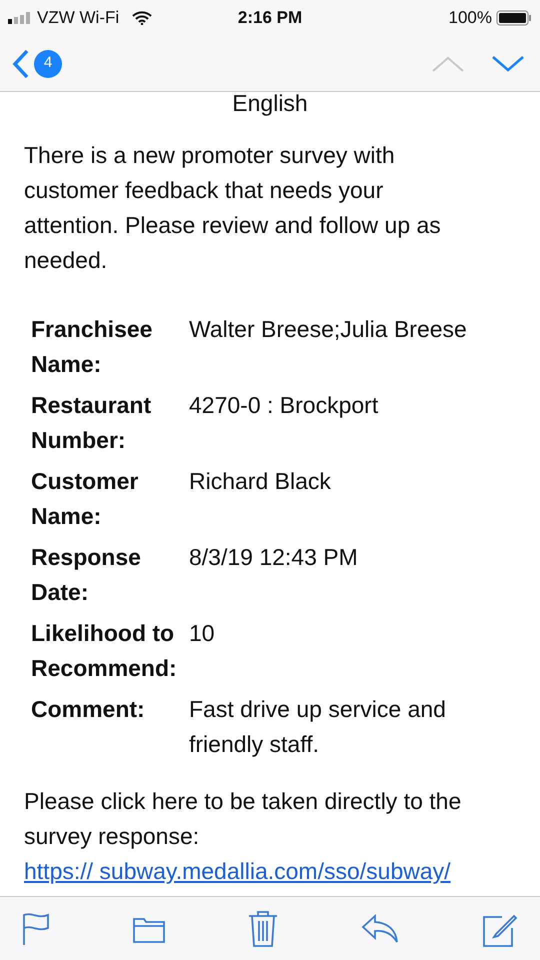 This screenshot has height=960, width=540. Describe the element at coordinates (514, 18) in the screenshot. I see `battery-icon` at that location.